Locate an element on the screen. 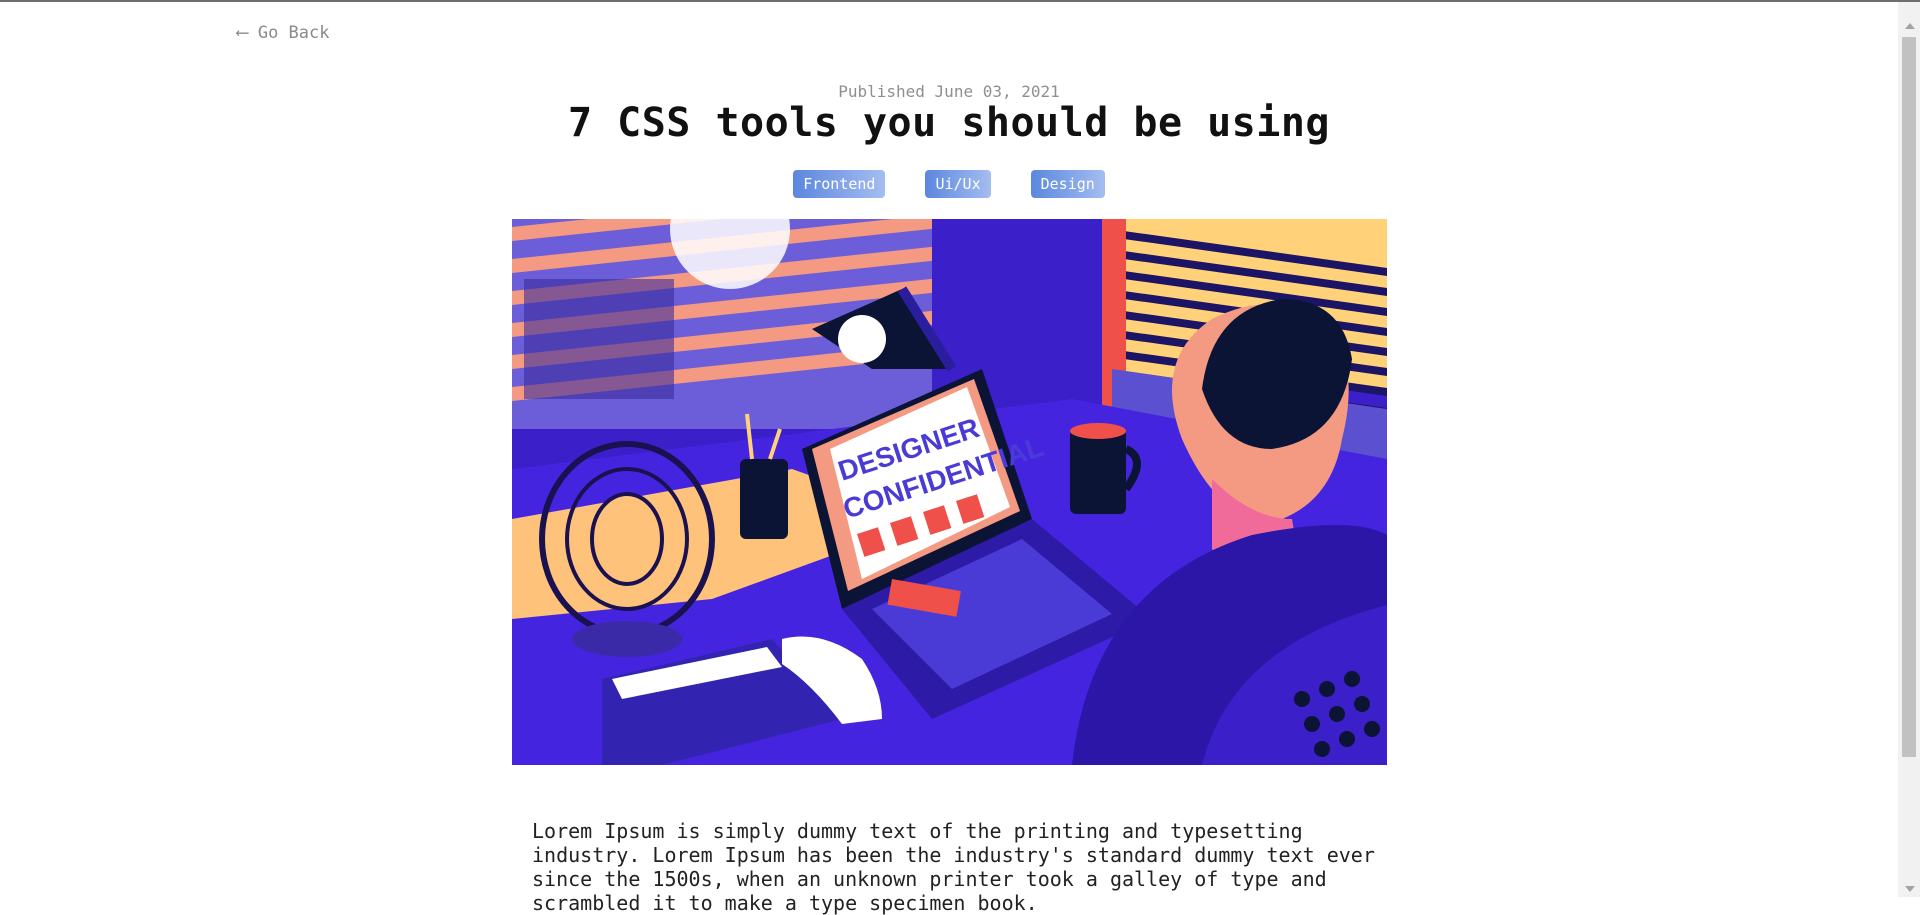 The height and width of the screenshot is (915, 1920). tag-frontend: Frontend is located at coordinates (839, 184).